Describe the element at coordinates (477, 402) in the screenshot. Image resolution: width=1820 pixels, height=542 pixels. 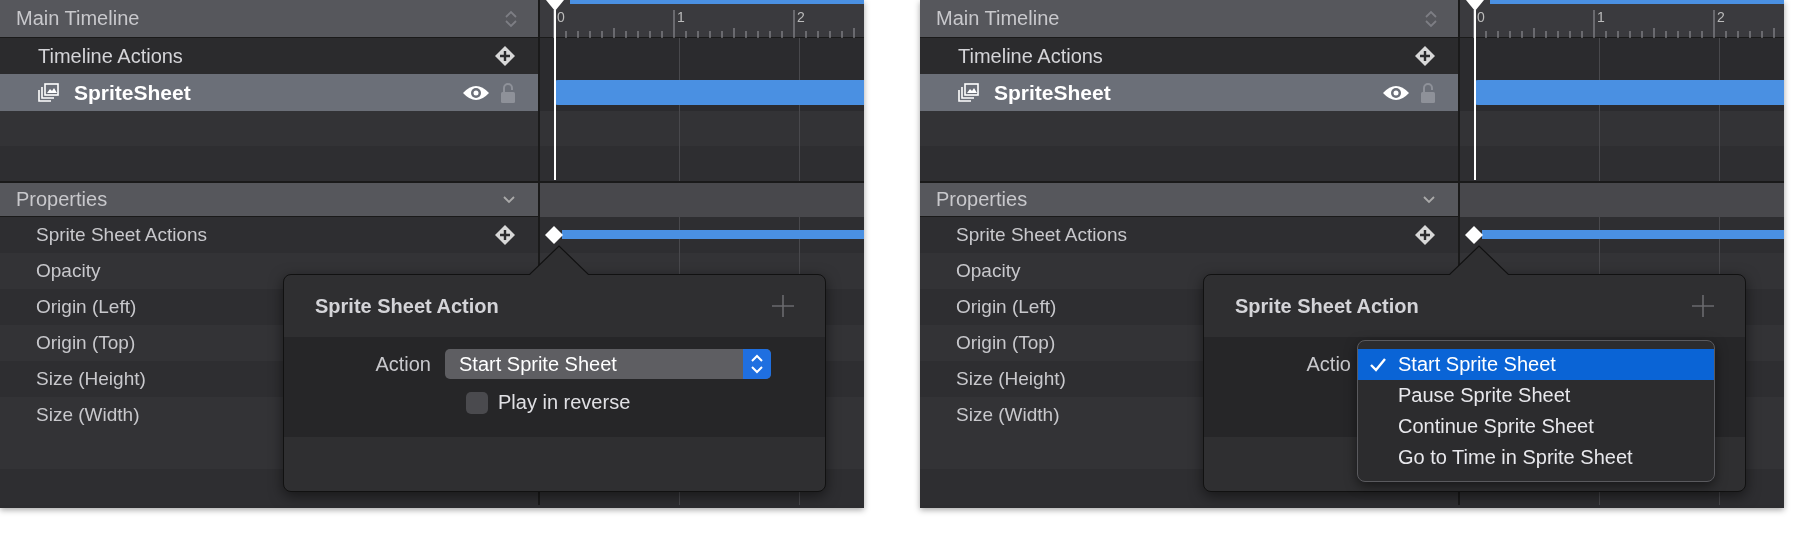
I see `checkbox` at that location.